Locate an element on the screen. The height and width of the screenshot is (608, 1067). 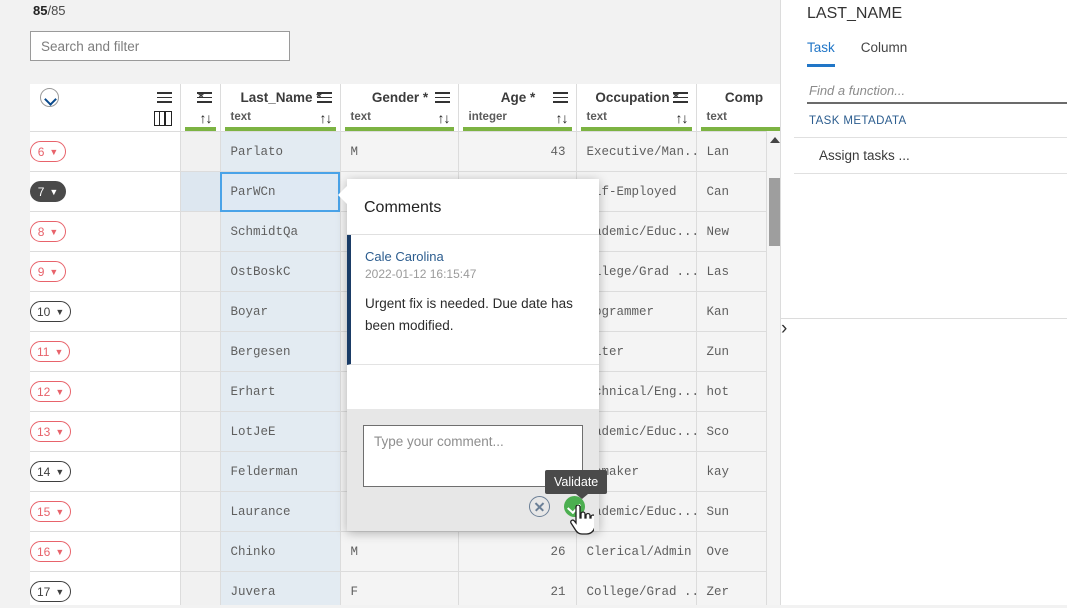
menu-icon-occupation is located at coordinates (680, 97).